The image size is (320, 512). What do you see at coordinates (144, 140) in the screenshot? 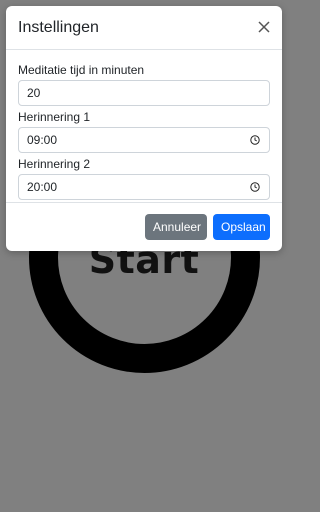
I see `reminder-1-input: 09:00` at bounding box center [144, 140].